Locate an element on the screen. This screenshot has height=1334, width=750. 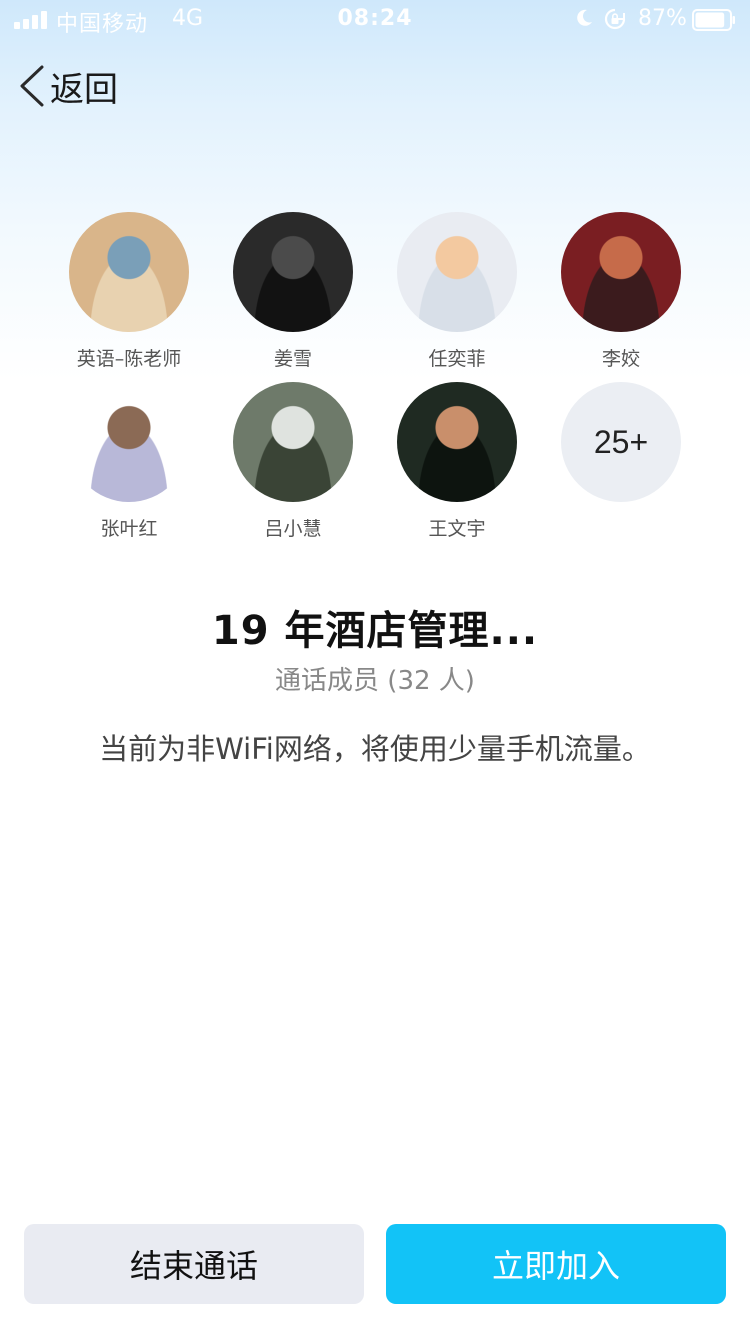
status-bar: 中国移动 4G 08:24 87% is located at coordinates (375, 20).